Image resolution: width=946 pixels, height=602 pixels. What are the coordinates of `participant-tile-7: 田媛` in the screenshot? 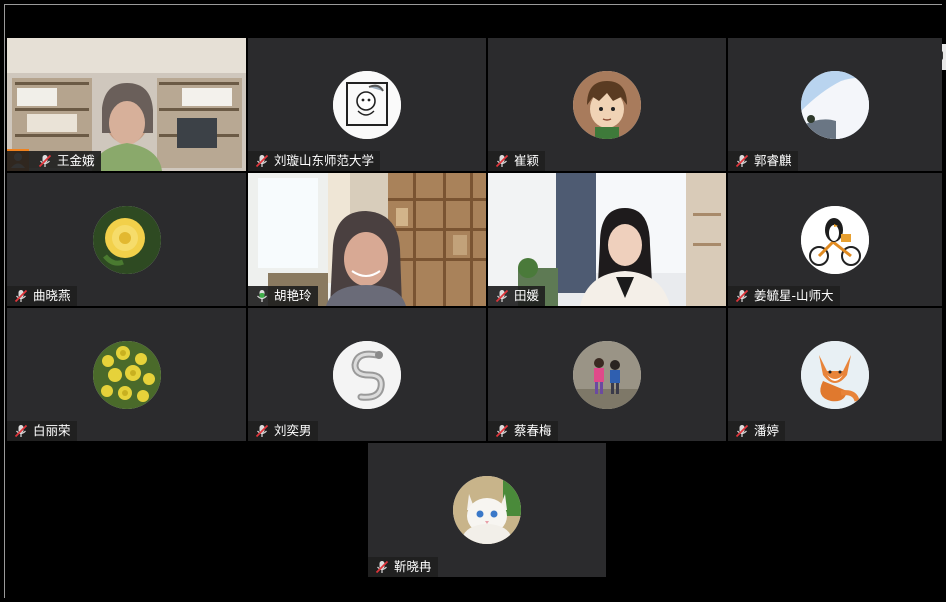 It's located at (607, 239).